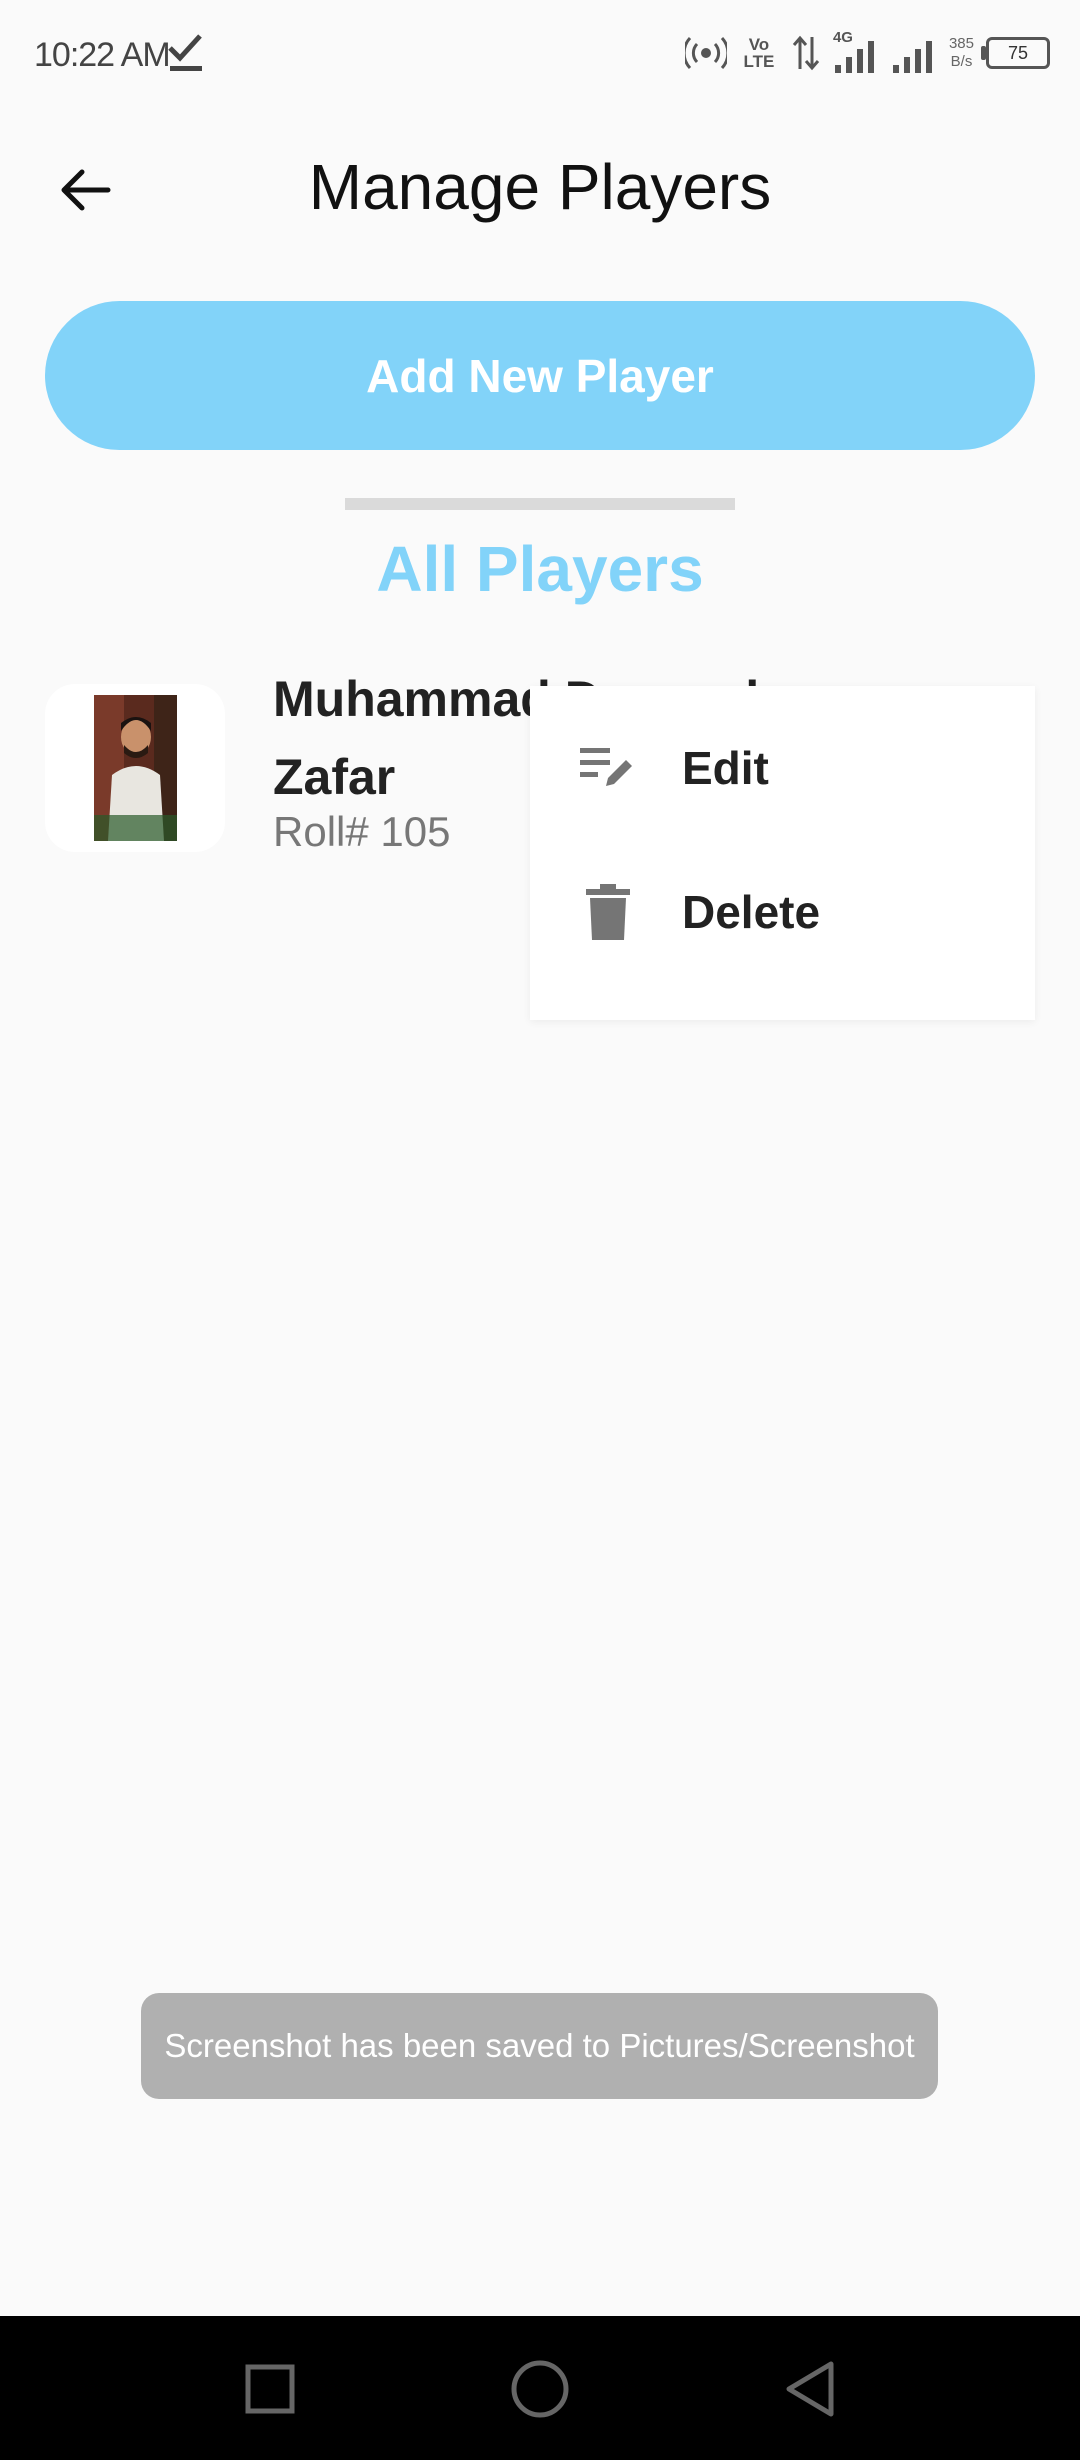  I want to click on player-avatar, so click(135, 768).